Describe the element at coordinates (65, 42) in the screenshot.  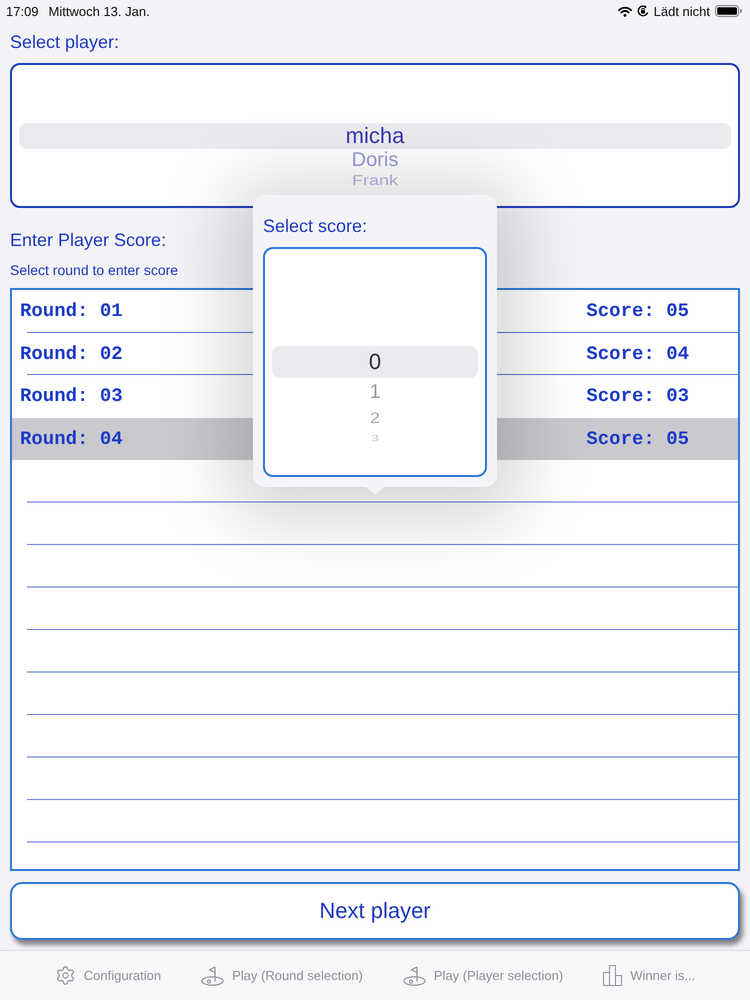
I see `section-title: Select player:` at that location.